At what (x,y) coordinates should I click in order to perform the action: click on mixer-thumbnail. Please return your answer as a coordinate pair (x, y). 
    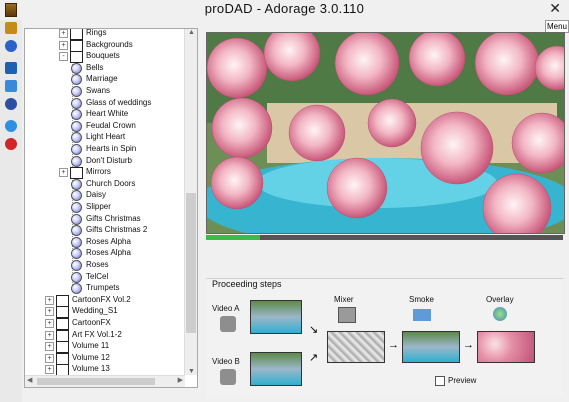
    Looking at the image, I should click on (356, 347).